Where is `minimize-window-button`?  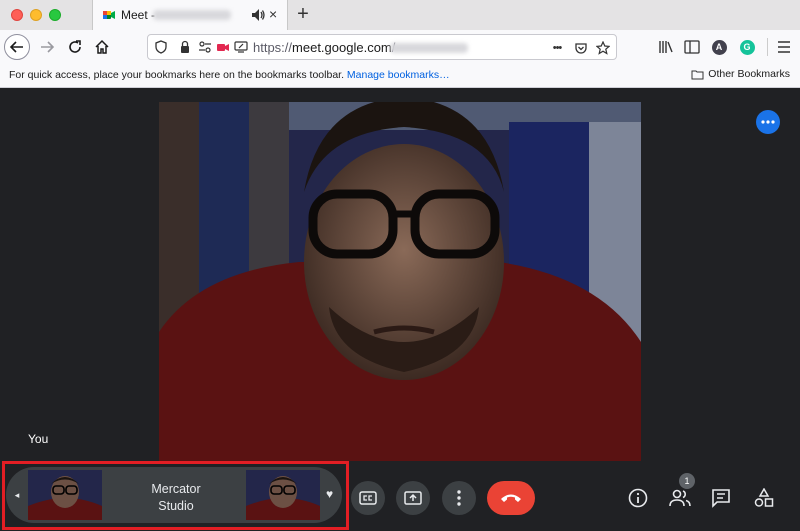
minimize-window-button is located at coordinates (36, 15).